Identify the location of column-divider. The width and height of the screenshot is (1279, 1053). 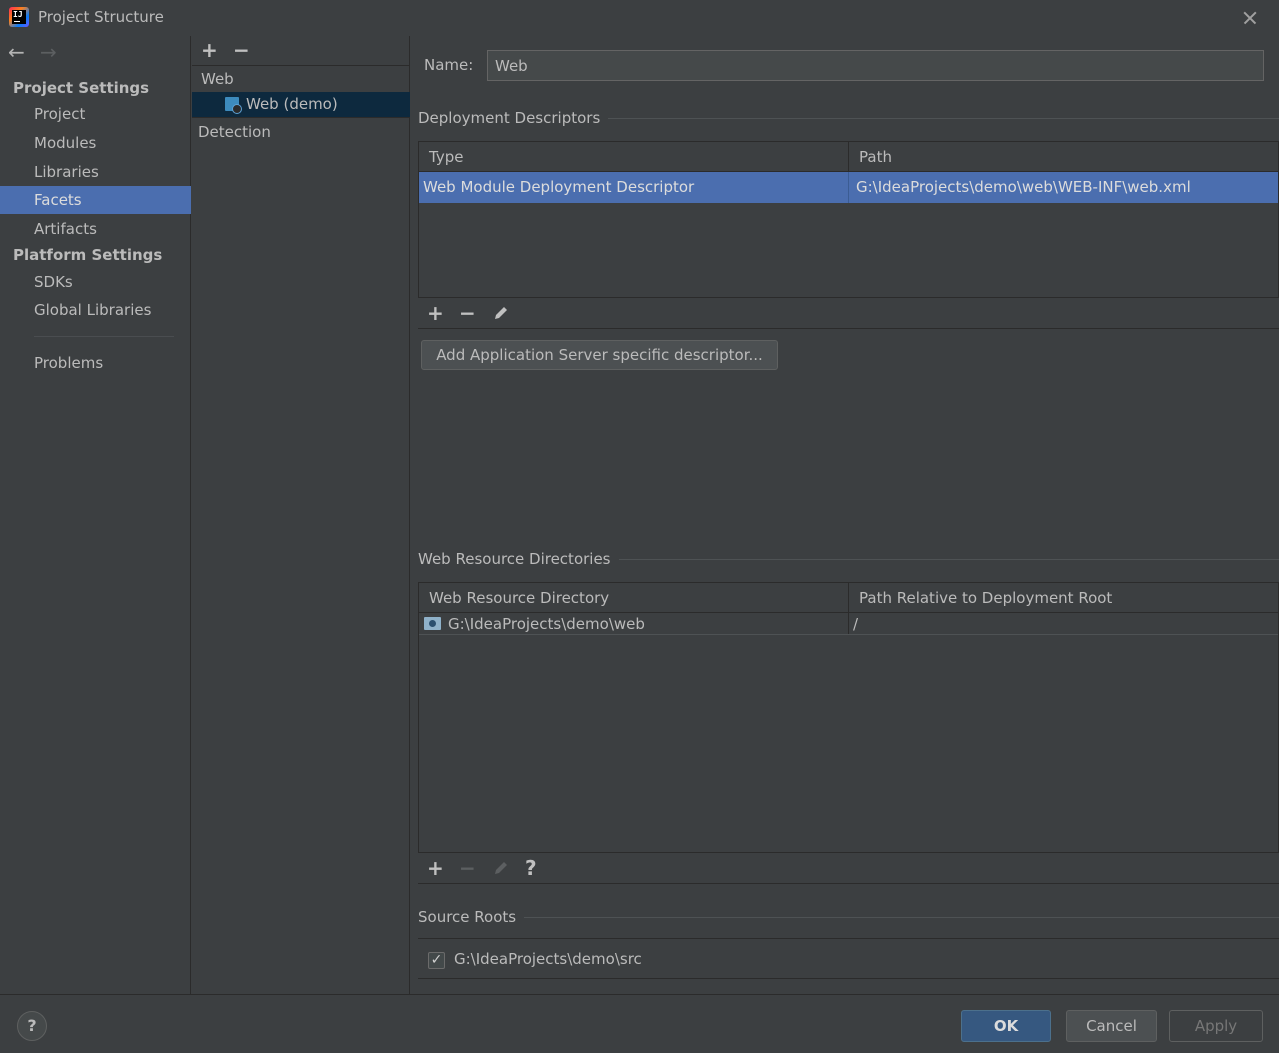
(848, 187).